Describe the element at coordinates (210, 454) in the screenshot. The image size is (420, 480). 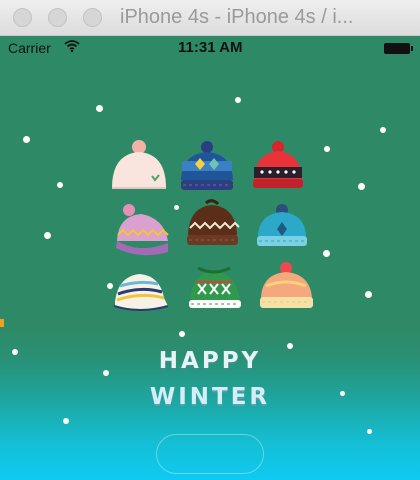
I see `bottom-action-button` at that location.